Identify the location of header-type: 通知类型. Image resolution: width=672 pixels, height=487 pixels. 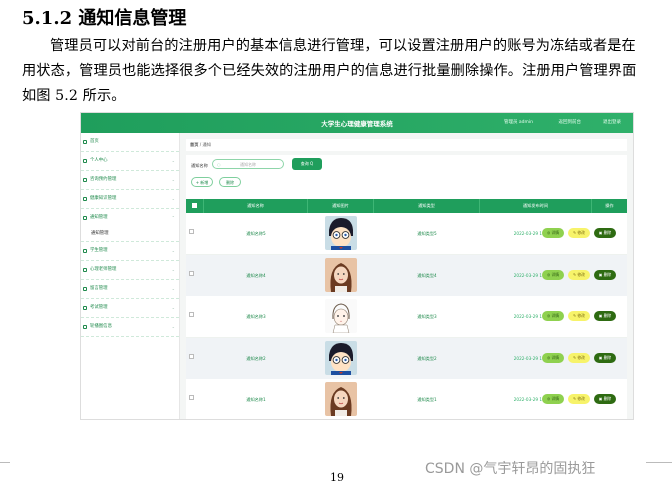
(427, 206).